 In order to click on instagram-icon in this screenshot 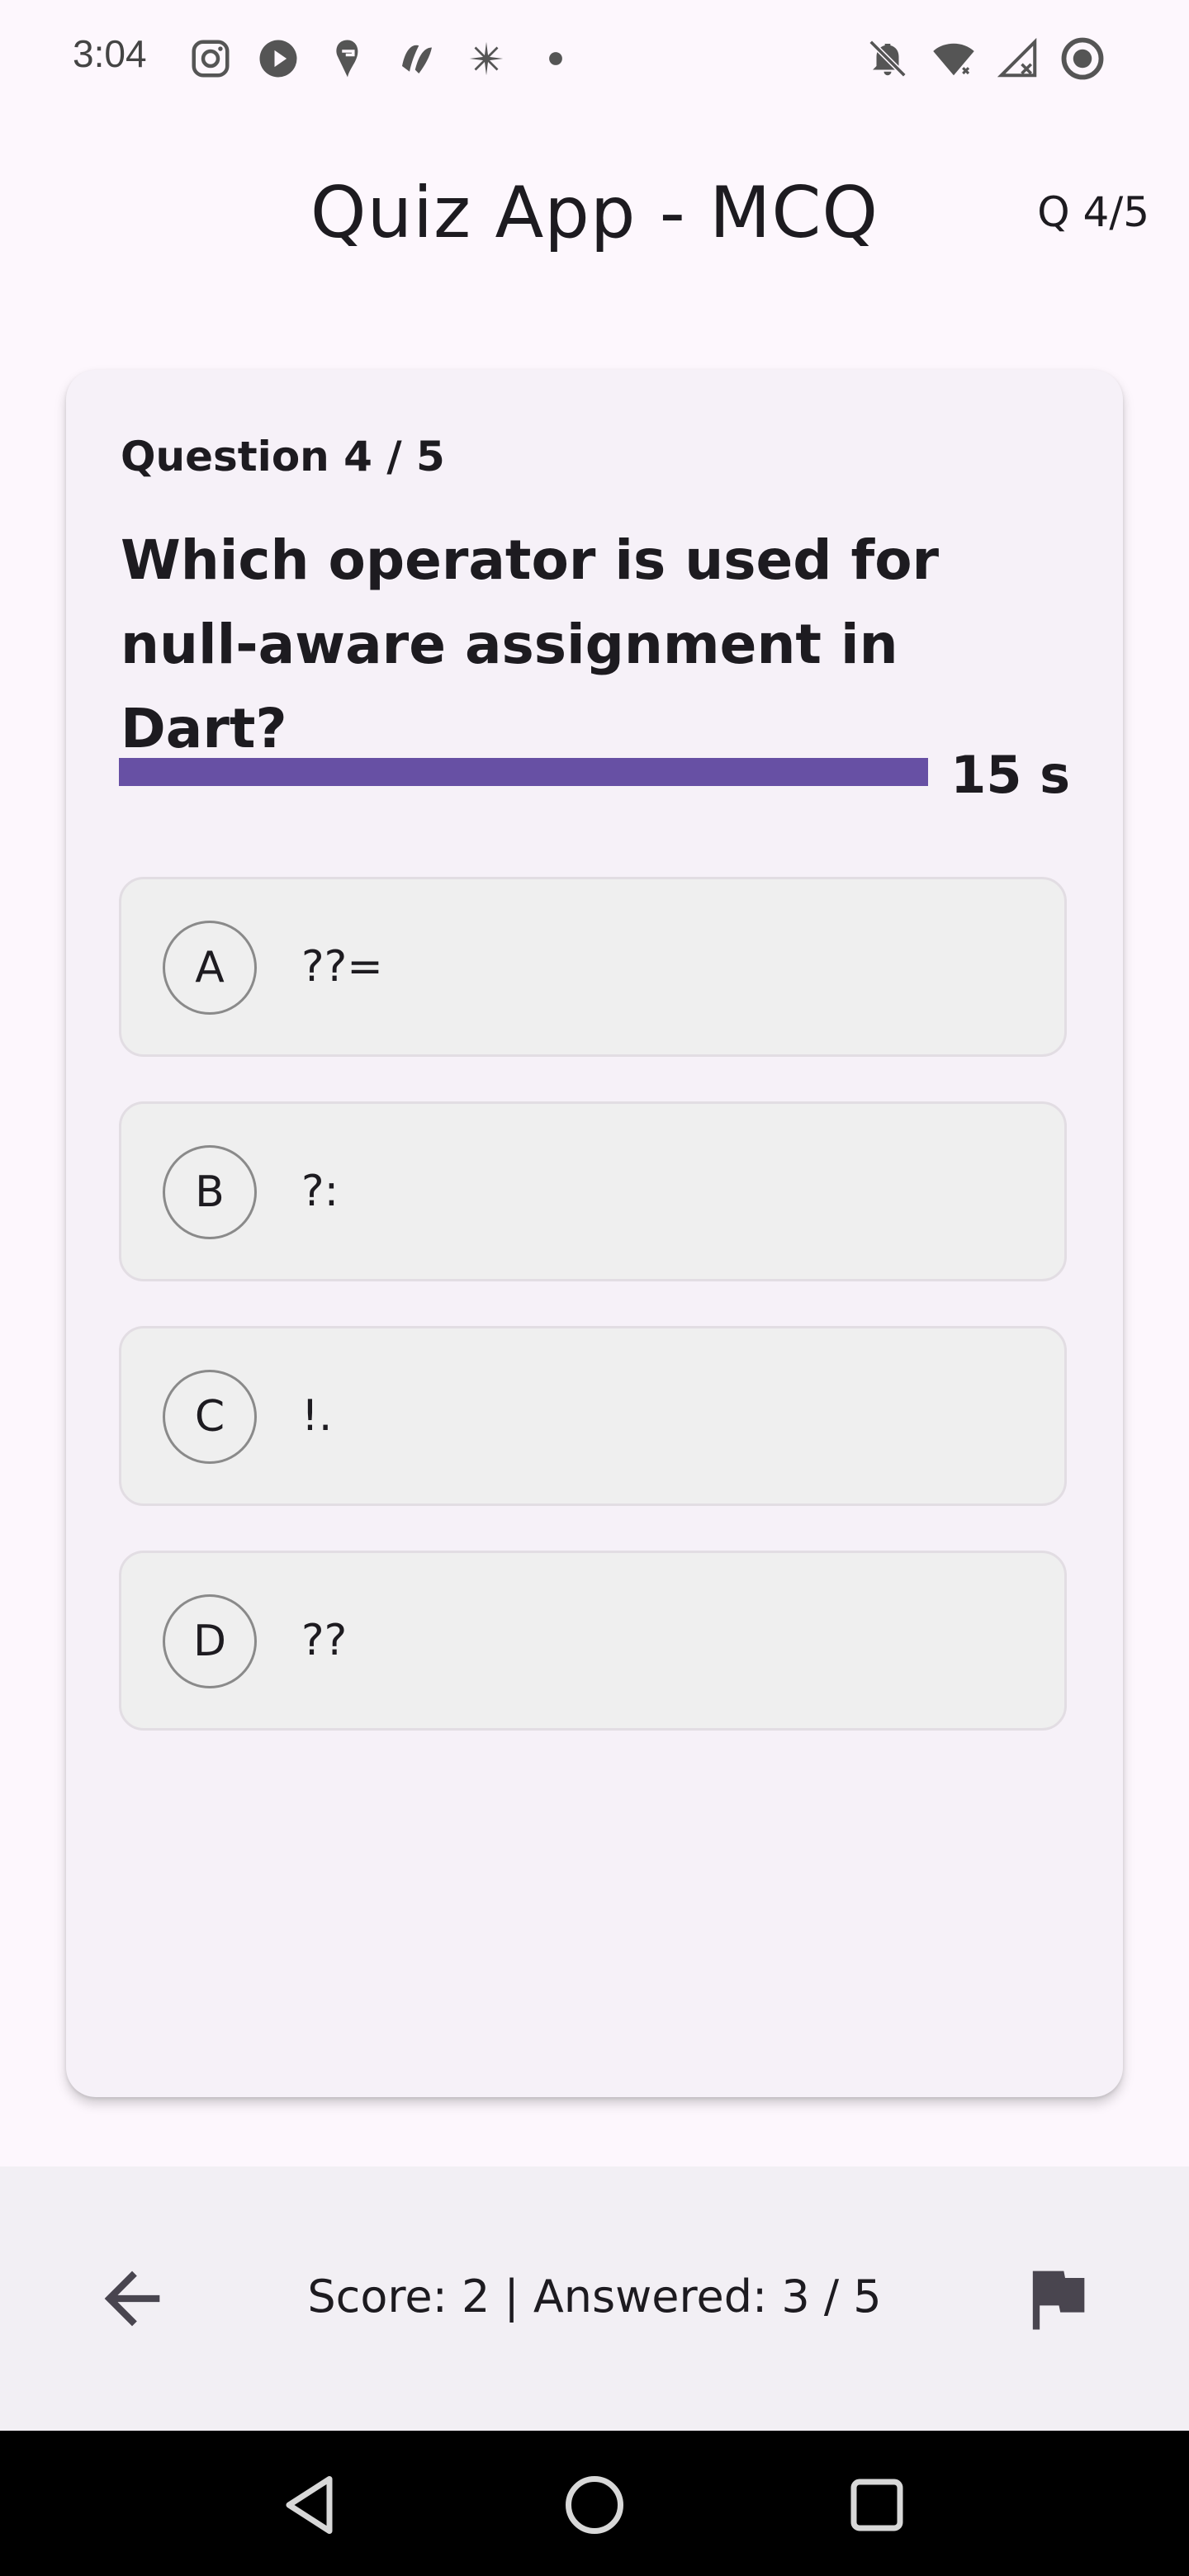, I will do `click(211, 59)`.